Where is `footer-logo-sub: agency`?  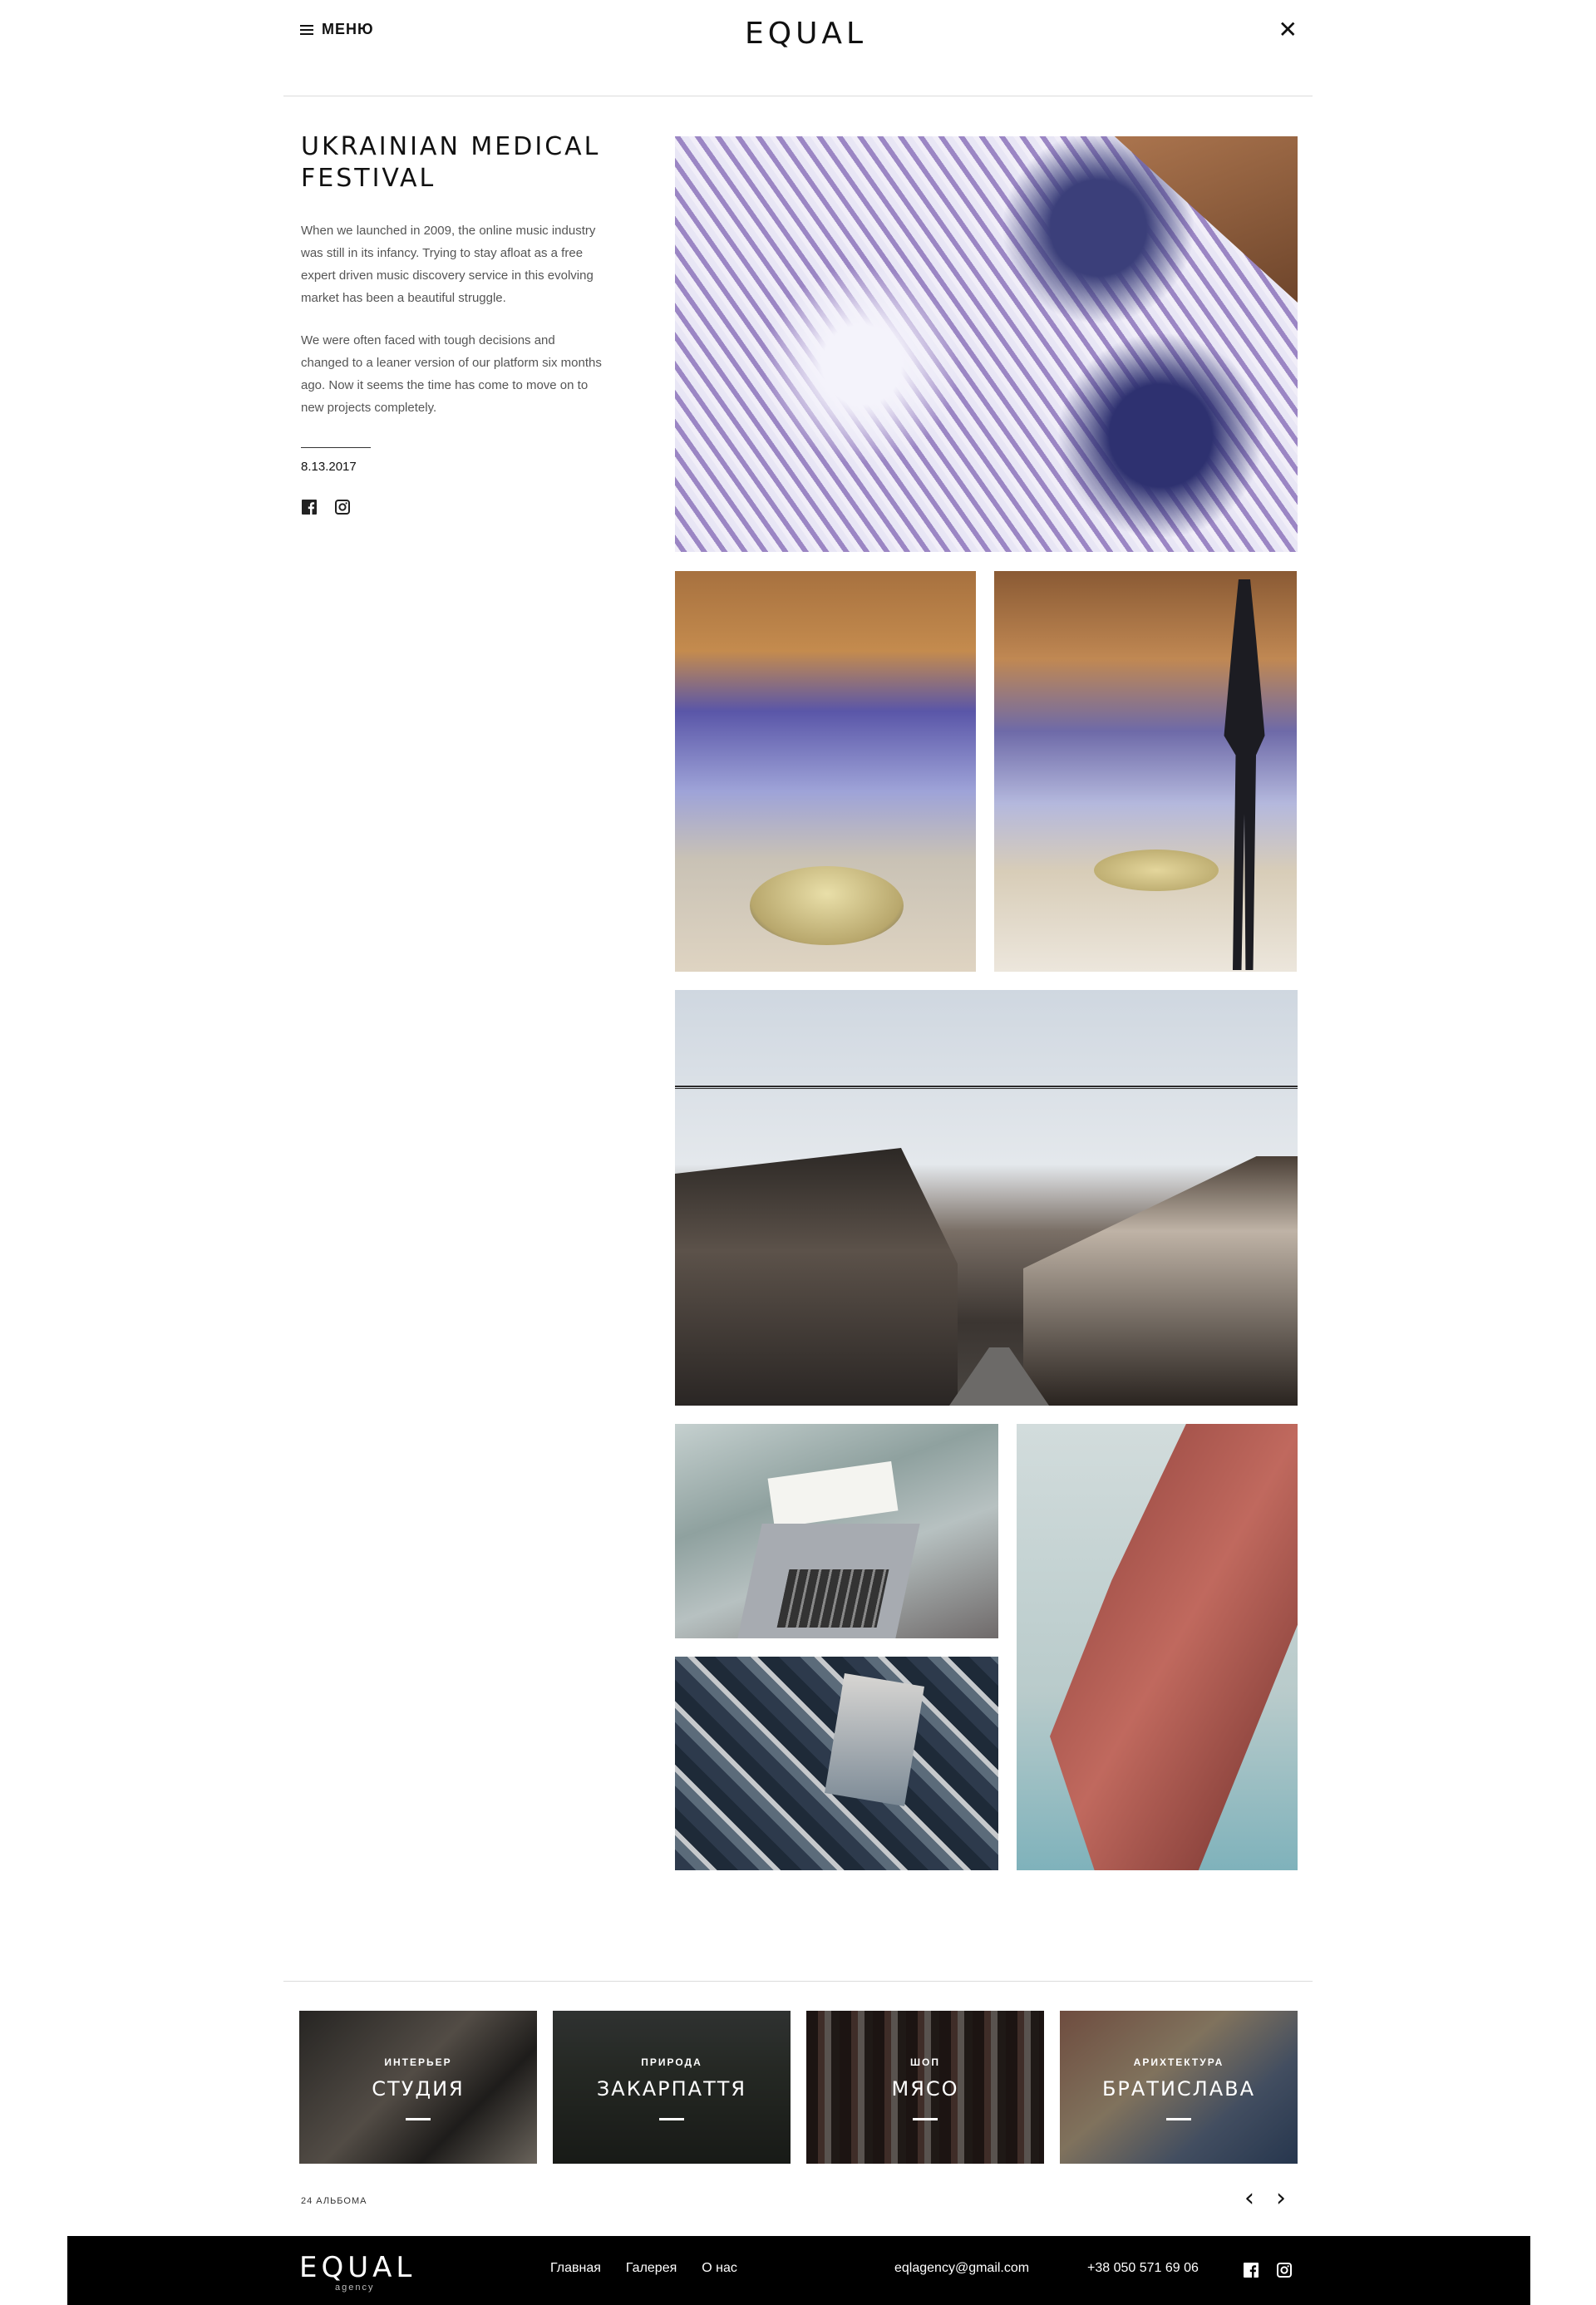
footer-logo-sub: agency is located at coordinates (355, 2288).